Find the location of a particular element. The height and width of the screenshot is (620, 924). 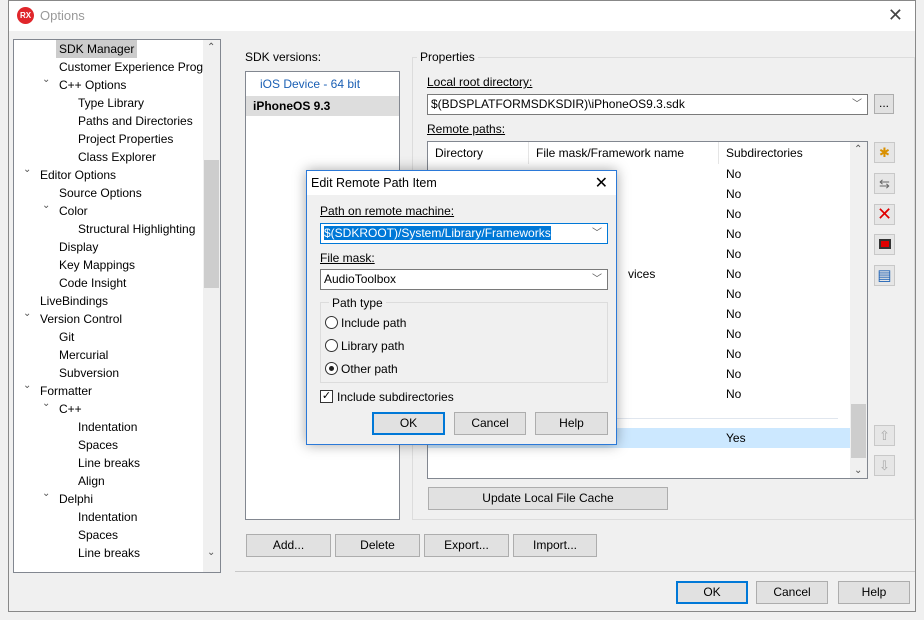

tree-item: Structural Highlighting is located at coordinates (136, 229).